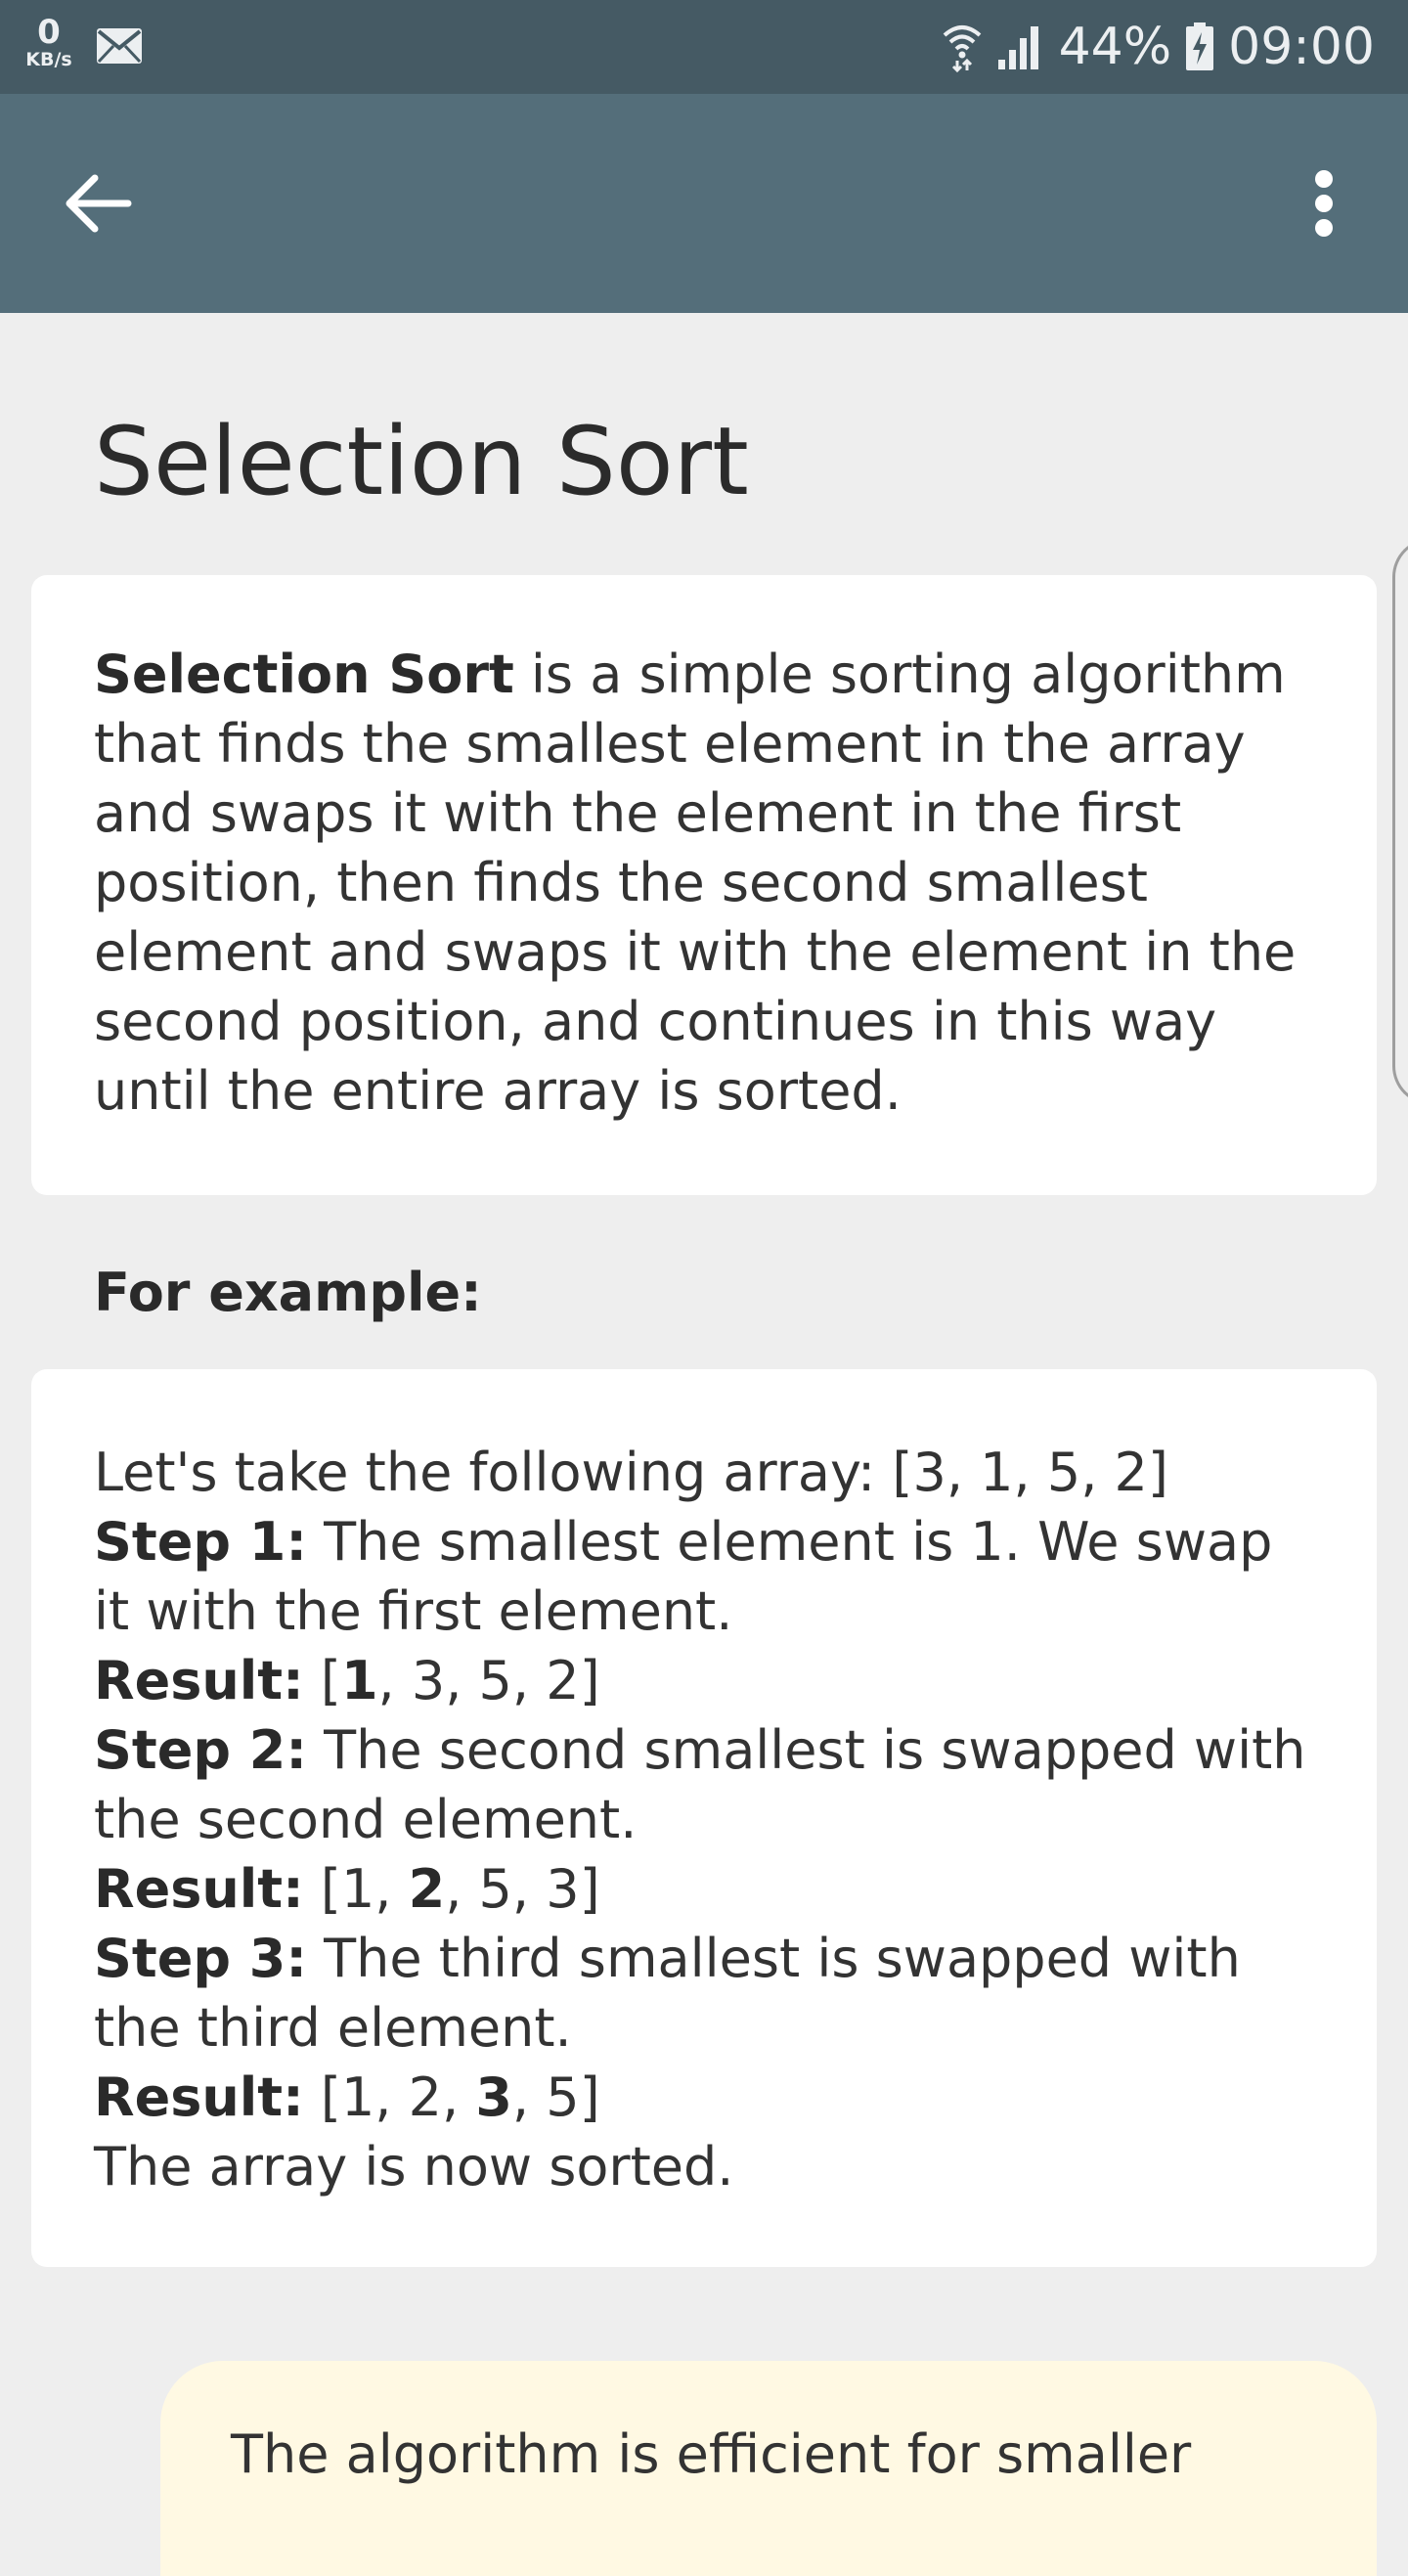  I want to click on result-part: , 3, 5, 2], so click(488, 1680).